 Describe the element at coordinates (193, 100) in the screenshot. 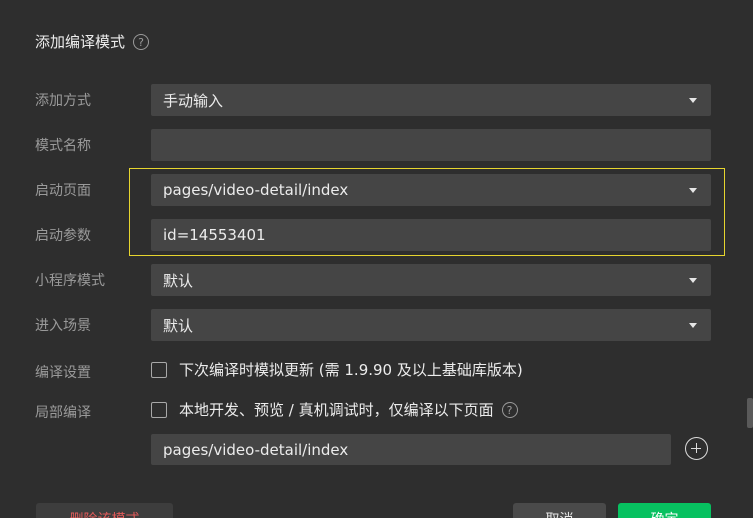

I see `add-method-value: 手动输入` at that location.